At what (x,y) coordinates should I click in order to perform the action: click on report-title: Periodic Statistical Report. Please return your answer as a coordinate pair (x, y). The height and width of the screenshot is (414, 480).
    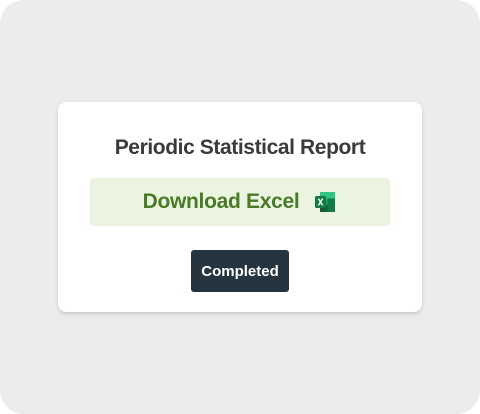
    Looking at the image, I should click on (240, 147).